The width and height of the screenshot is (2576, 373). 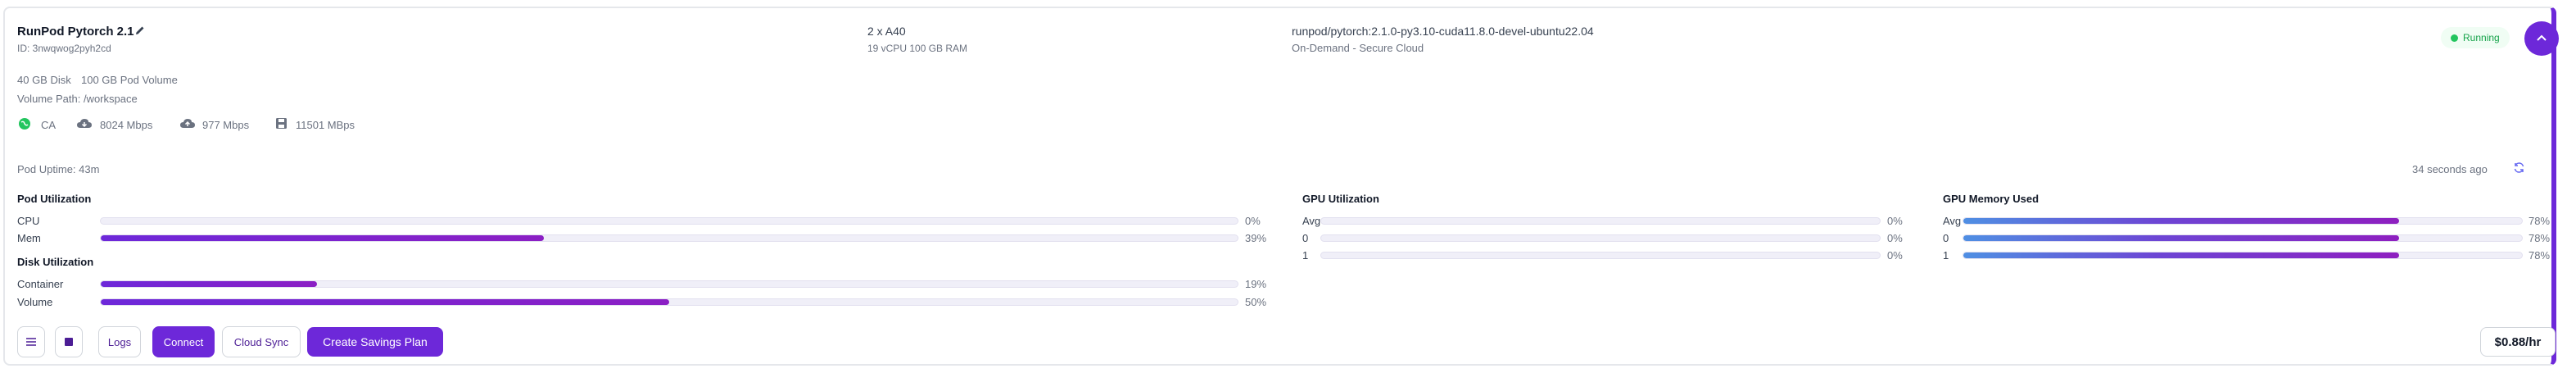 I want to click on container-value: 19%, so click(x=1256, y=284).